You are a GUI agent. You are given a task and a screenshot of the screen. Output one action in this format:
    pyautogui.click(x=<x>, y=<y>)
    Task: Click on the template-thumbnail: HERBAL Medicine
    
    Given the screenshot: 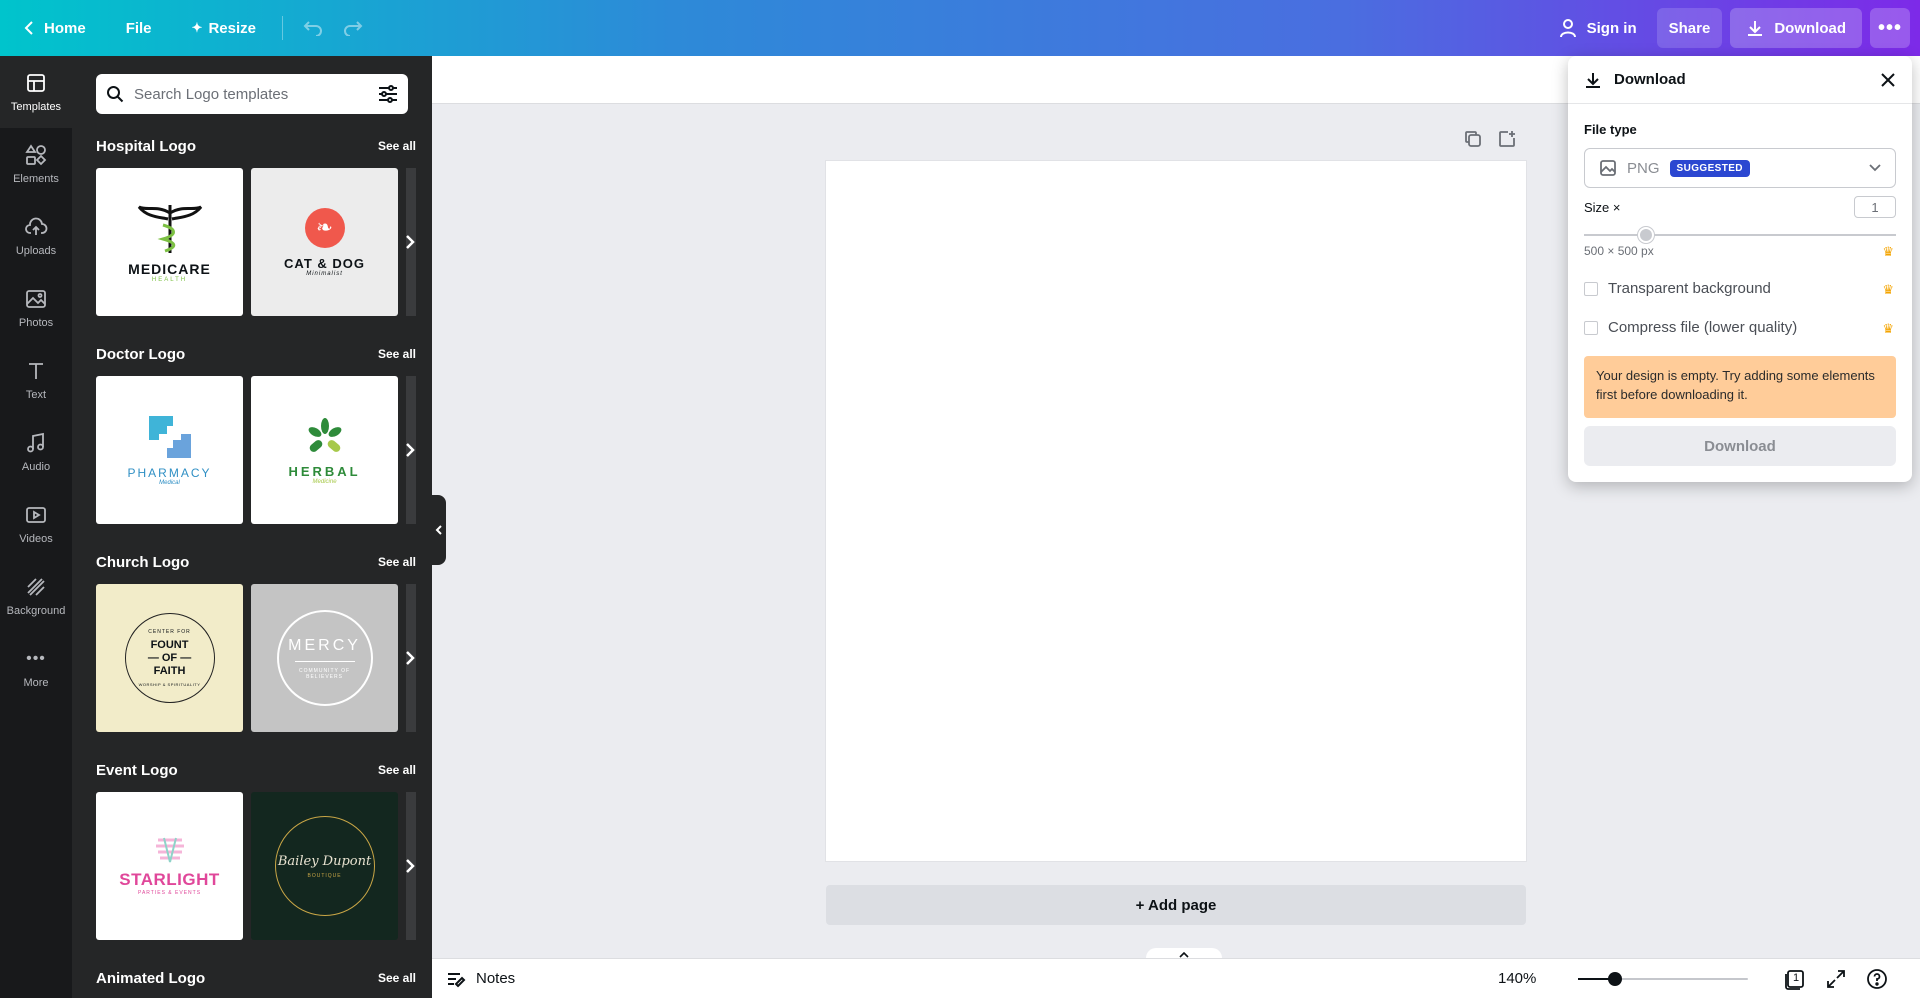 What is the action you would take?
    pyautogui.click(x=325, y=450)
    